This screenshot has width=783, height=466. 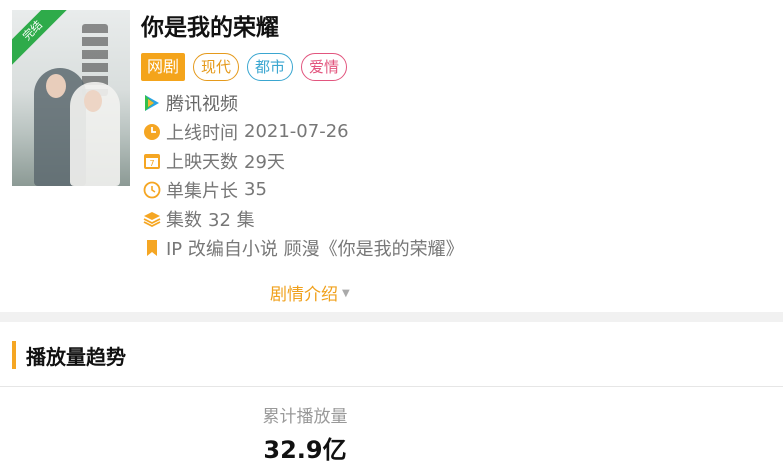 I want to click on svg-text: 7, so click(x=151, y=163).